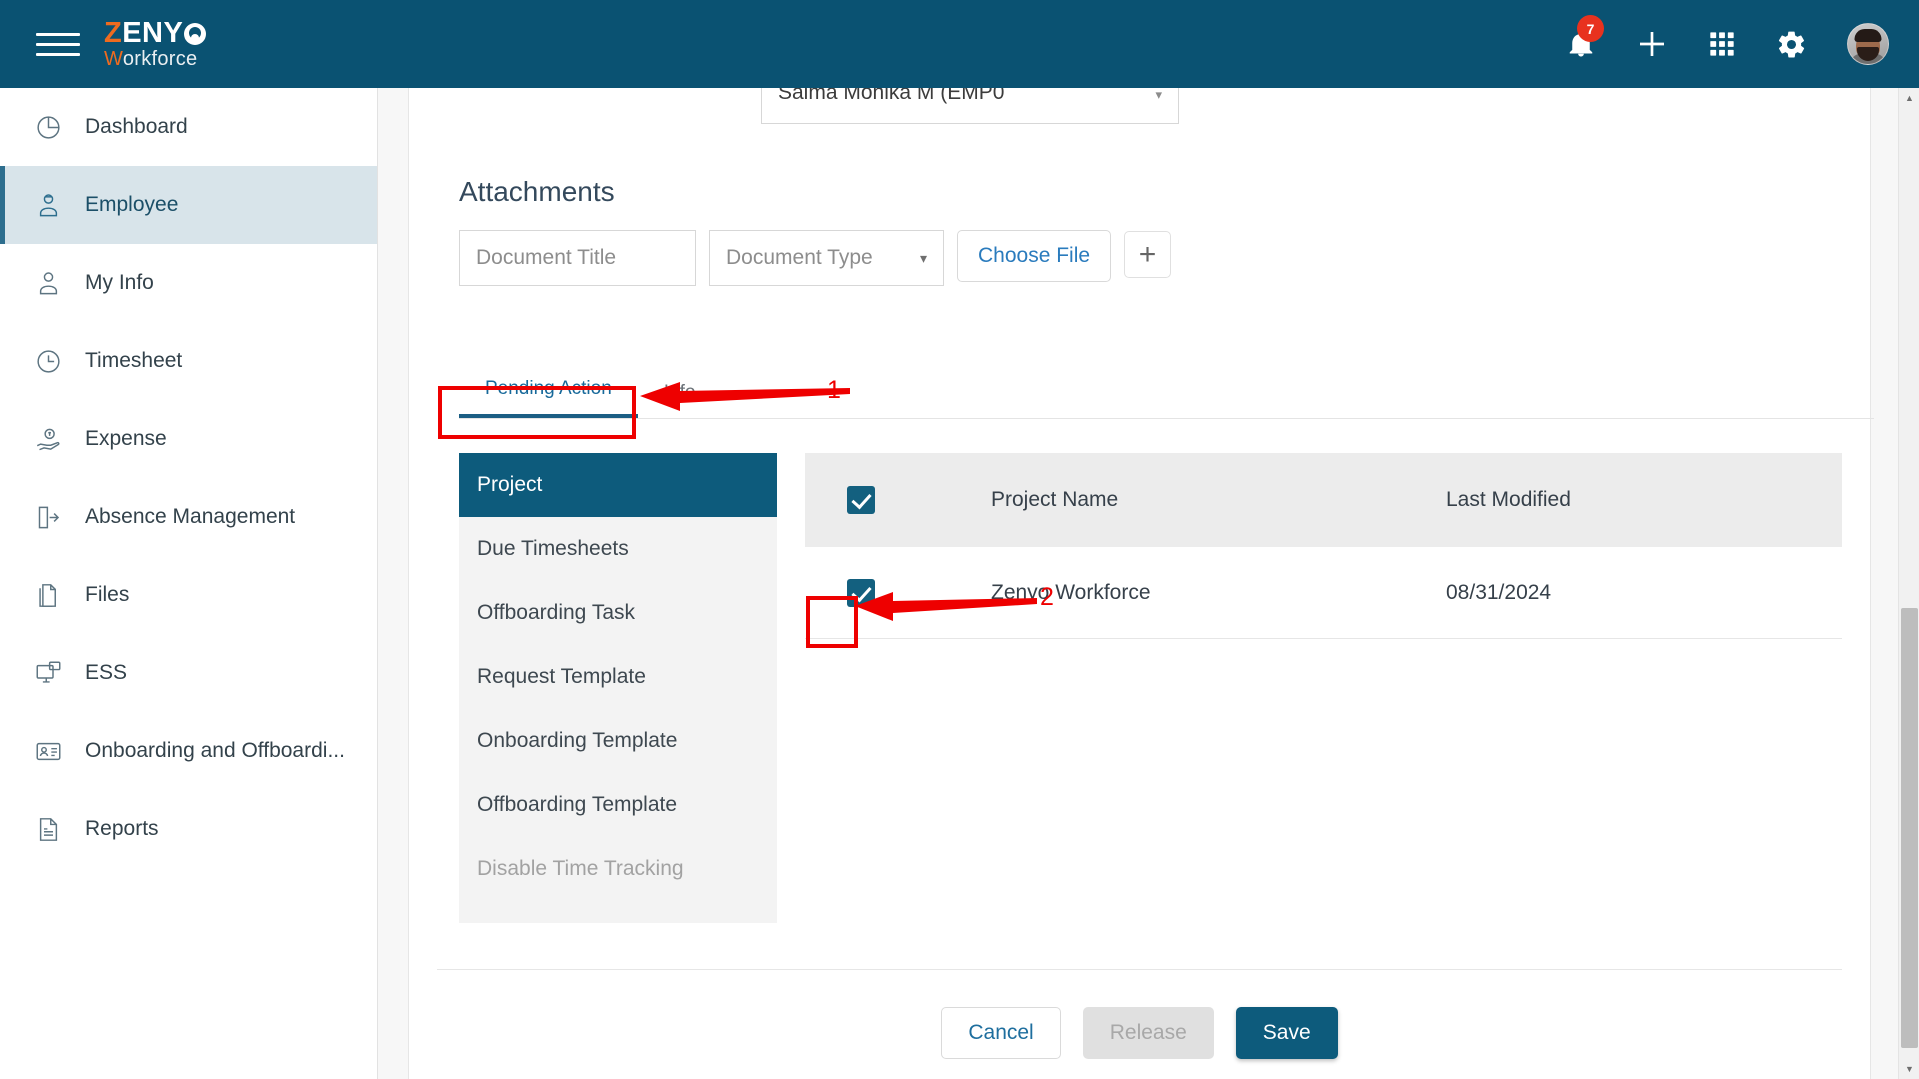  Describe the element at coordinates (58, 44) in the screenshot. I see `hamburger-icon` at that location.